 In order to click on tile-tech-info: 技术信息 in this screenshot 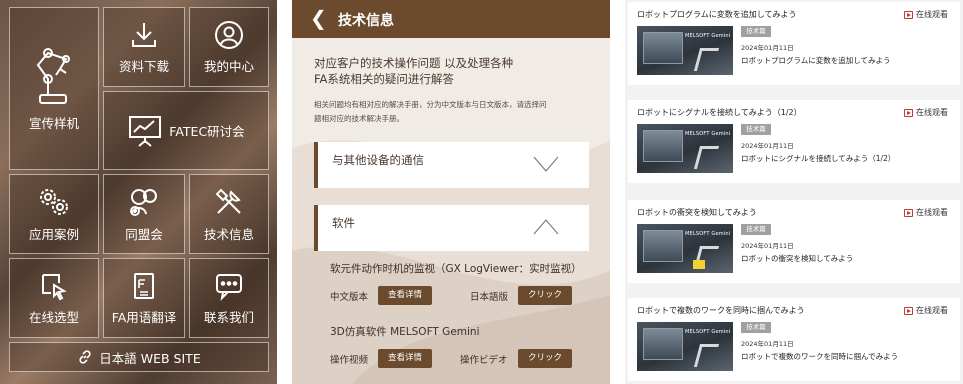, I will do `click(229, 214)`.